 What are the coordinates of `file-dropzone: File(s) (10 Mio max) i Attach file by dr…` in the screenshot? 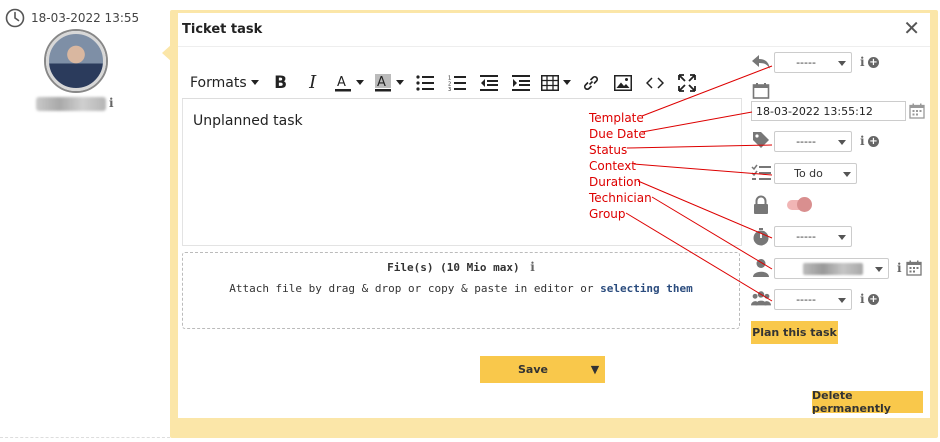 It's located at (461, 290).